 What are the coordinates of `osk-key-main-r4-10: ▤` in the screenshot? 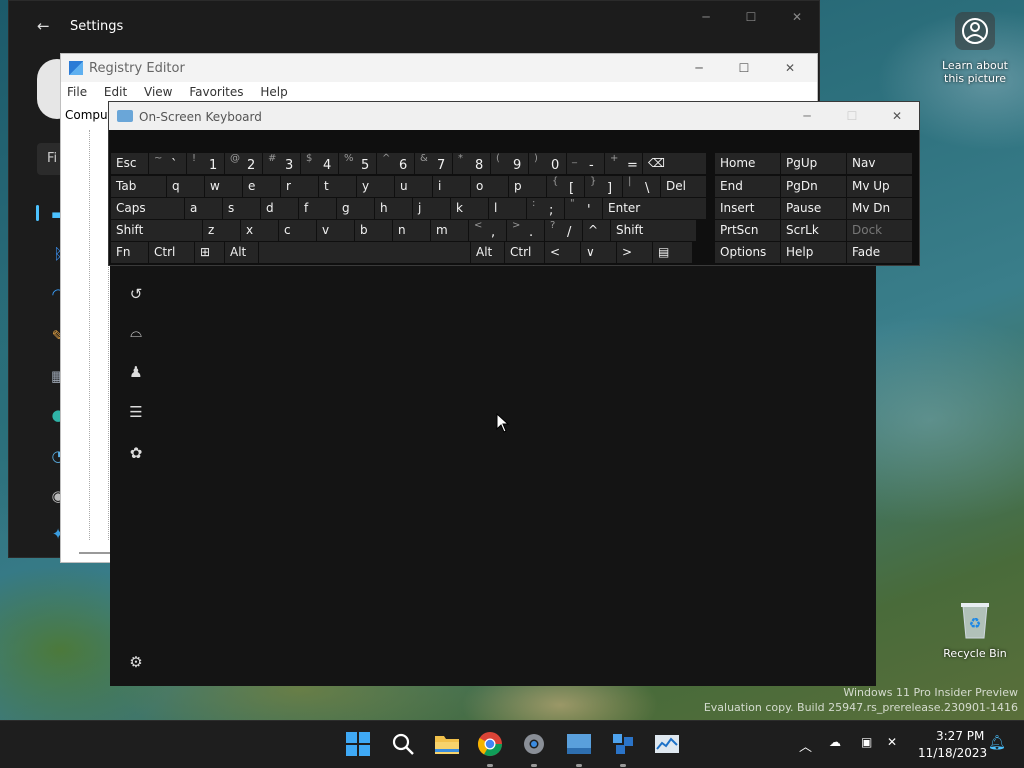 It's located at (672, 252).